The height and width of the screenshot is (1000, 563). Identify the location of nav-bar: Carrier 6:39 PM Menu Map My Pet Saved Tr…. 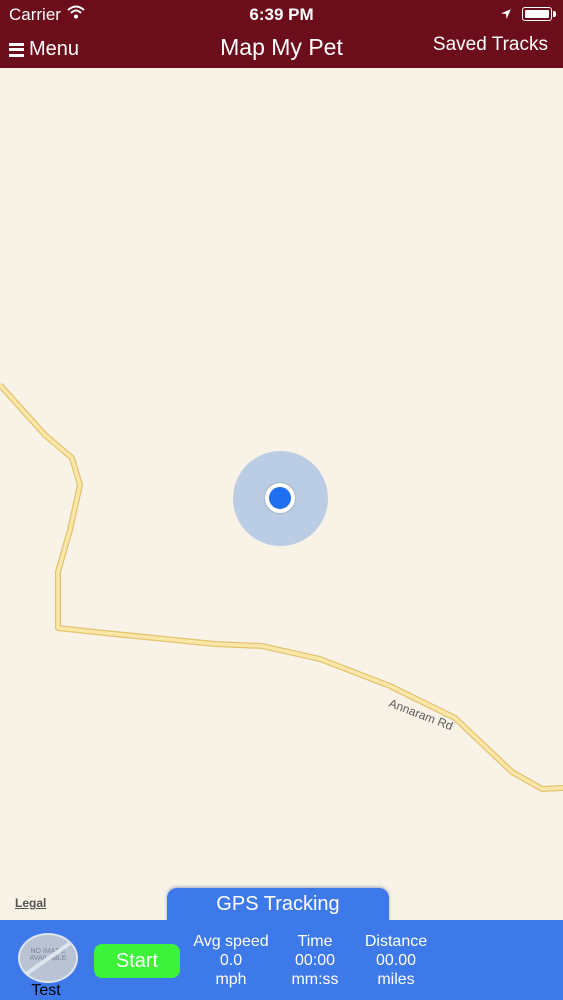
(281, 34).